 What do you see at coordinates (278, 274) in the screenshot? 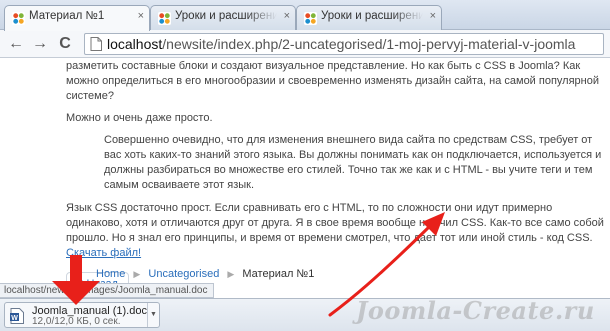
I see `breadcrumb-current: Материал №1` at bounding box center [278, 274].